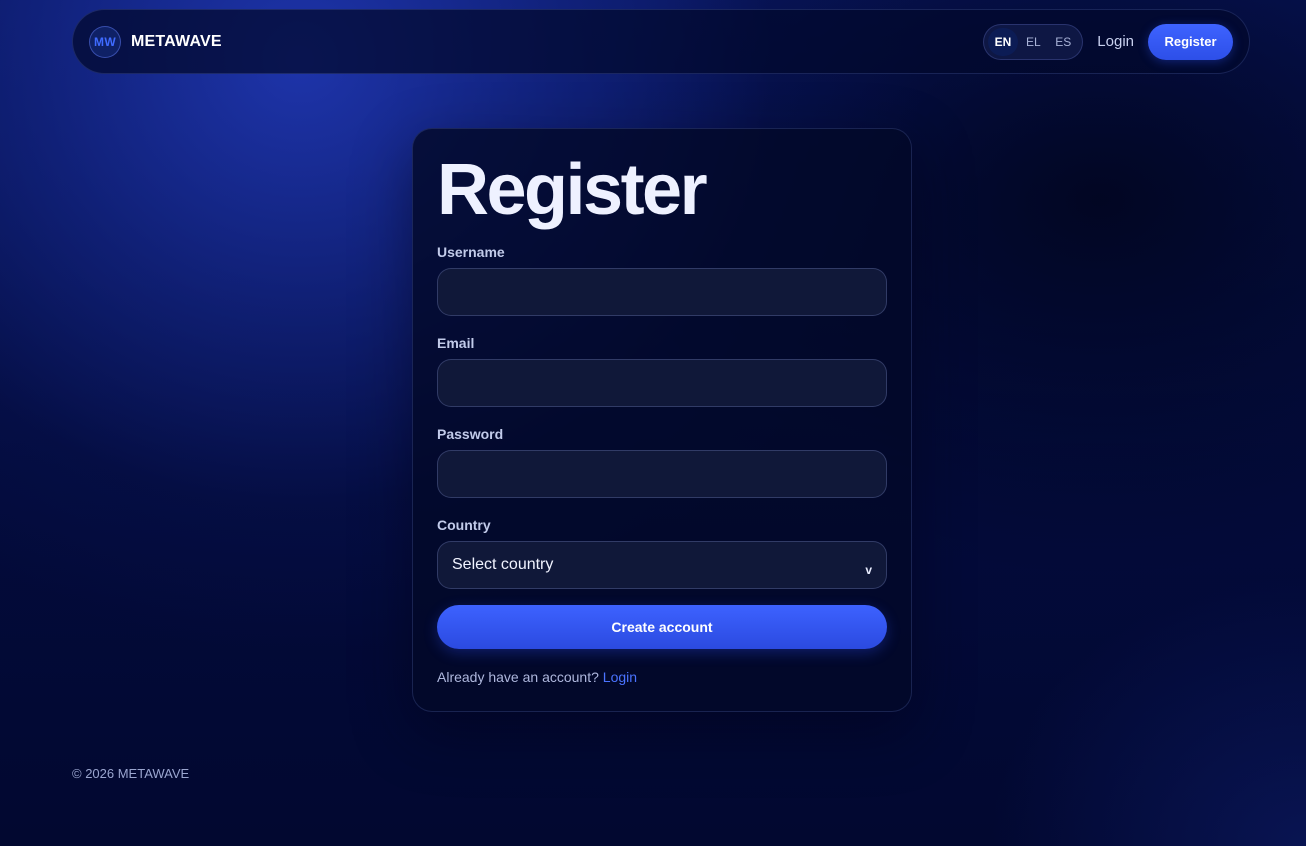 This screenshot has width=1306, height=846. Describe the element at coordinates (470, 434) in the screenshot. I see `password-label: Password` at that location.